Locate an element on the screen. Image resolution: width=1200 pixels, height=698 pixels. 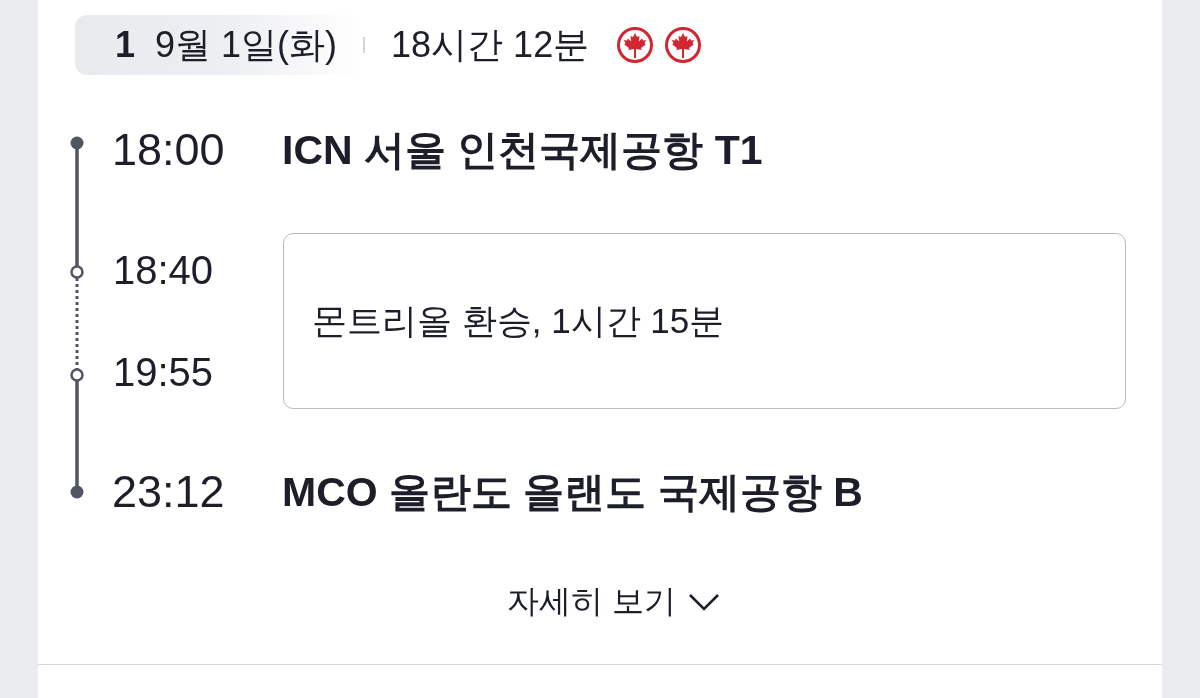
departure-airport: ICN 서울 인천국제공항 T1 is located at coordinates (522, 150).